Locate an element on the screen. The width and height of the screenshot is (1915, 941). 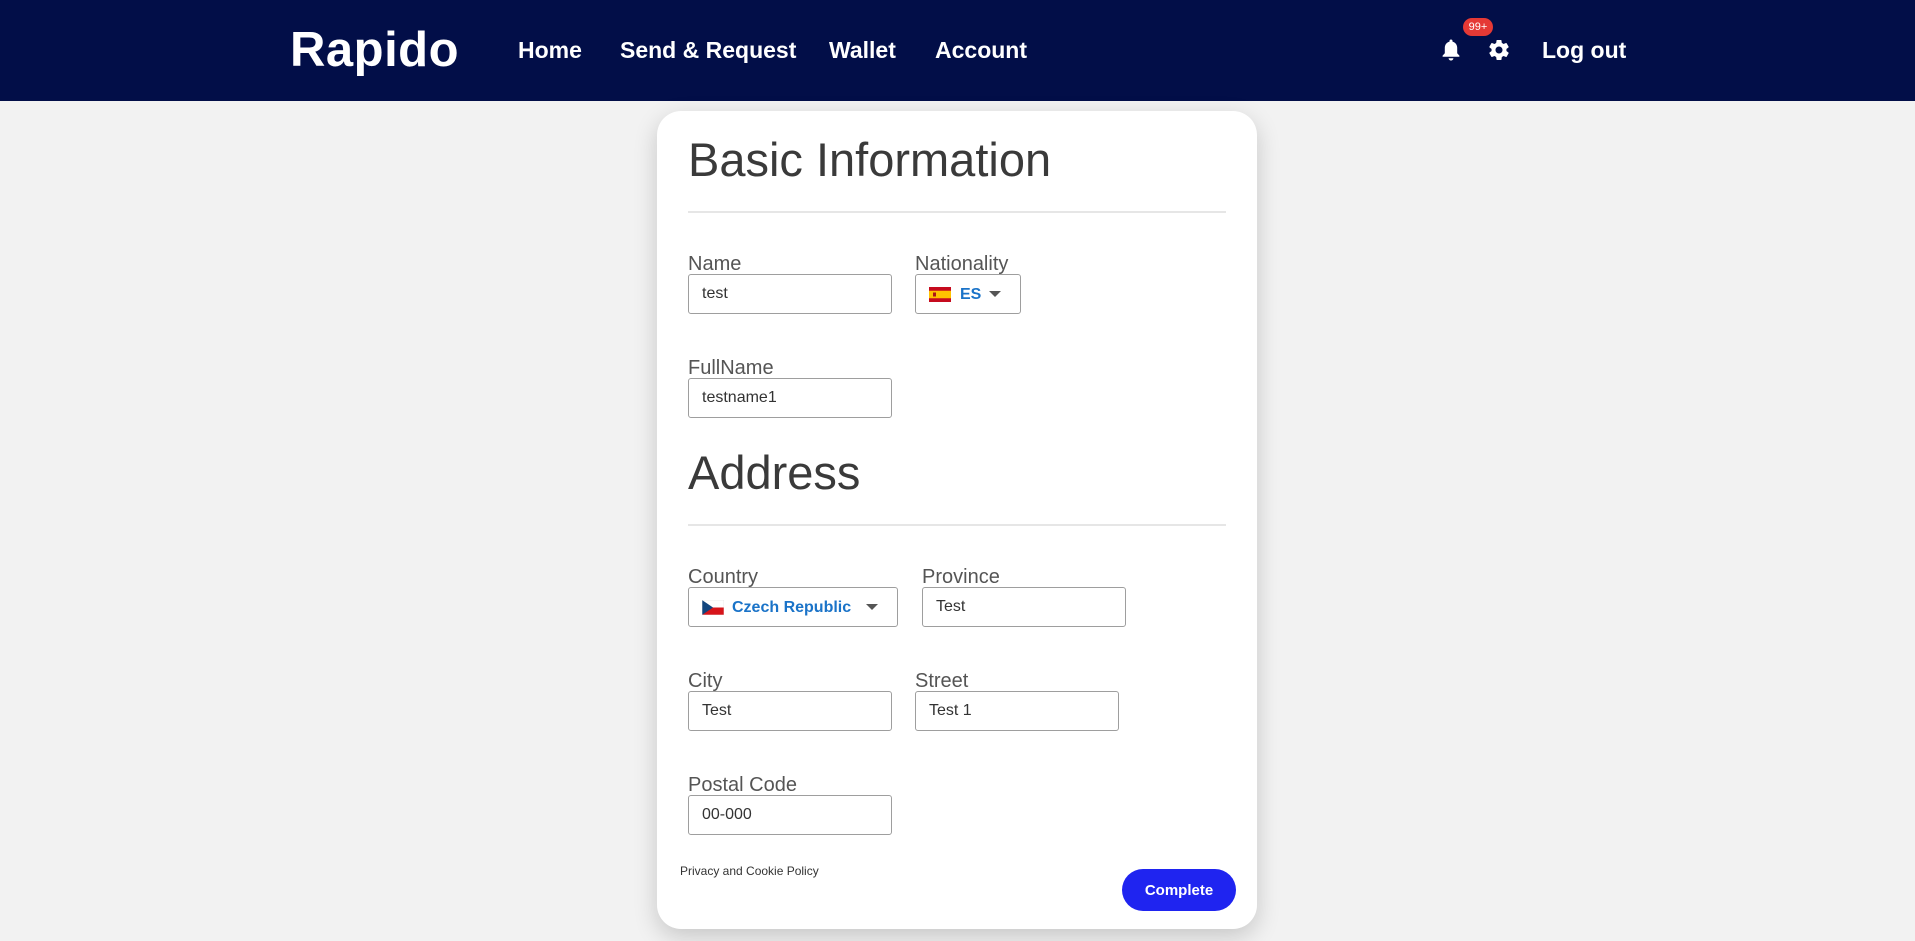
nationality-label: Nationality is located at coordinates (962, 264).